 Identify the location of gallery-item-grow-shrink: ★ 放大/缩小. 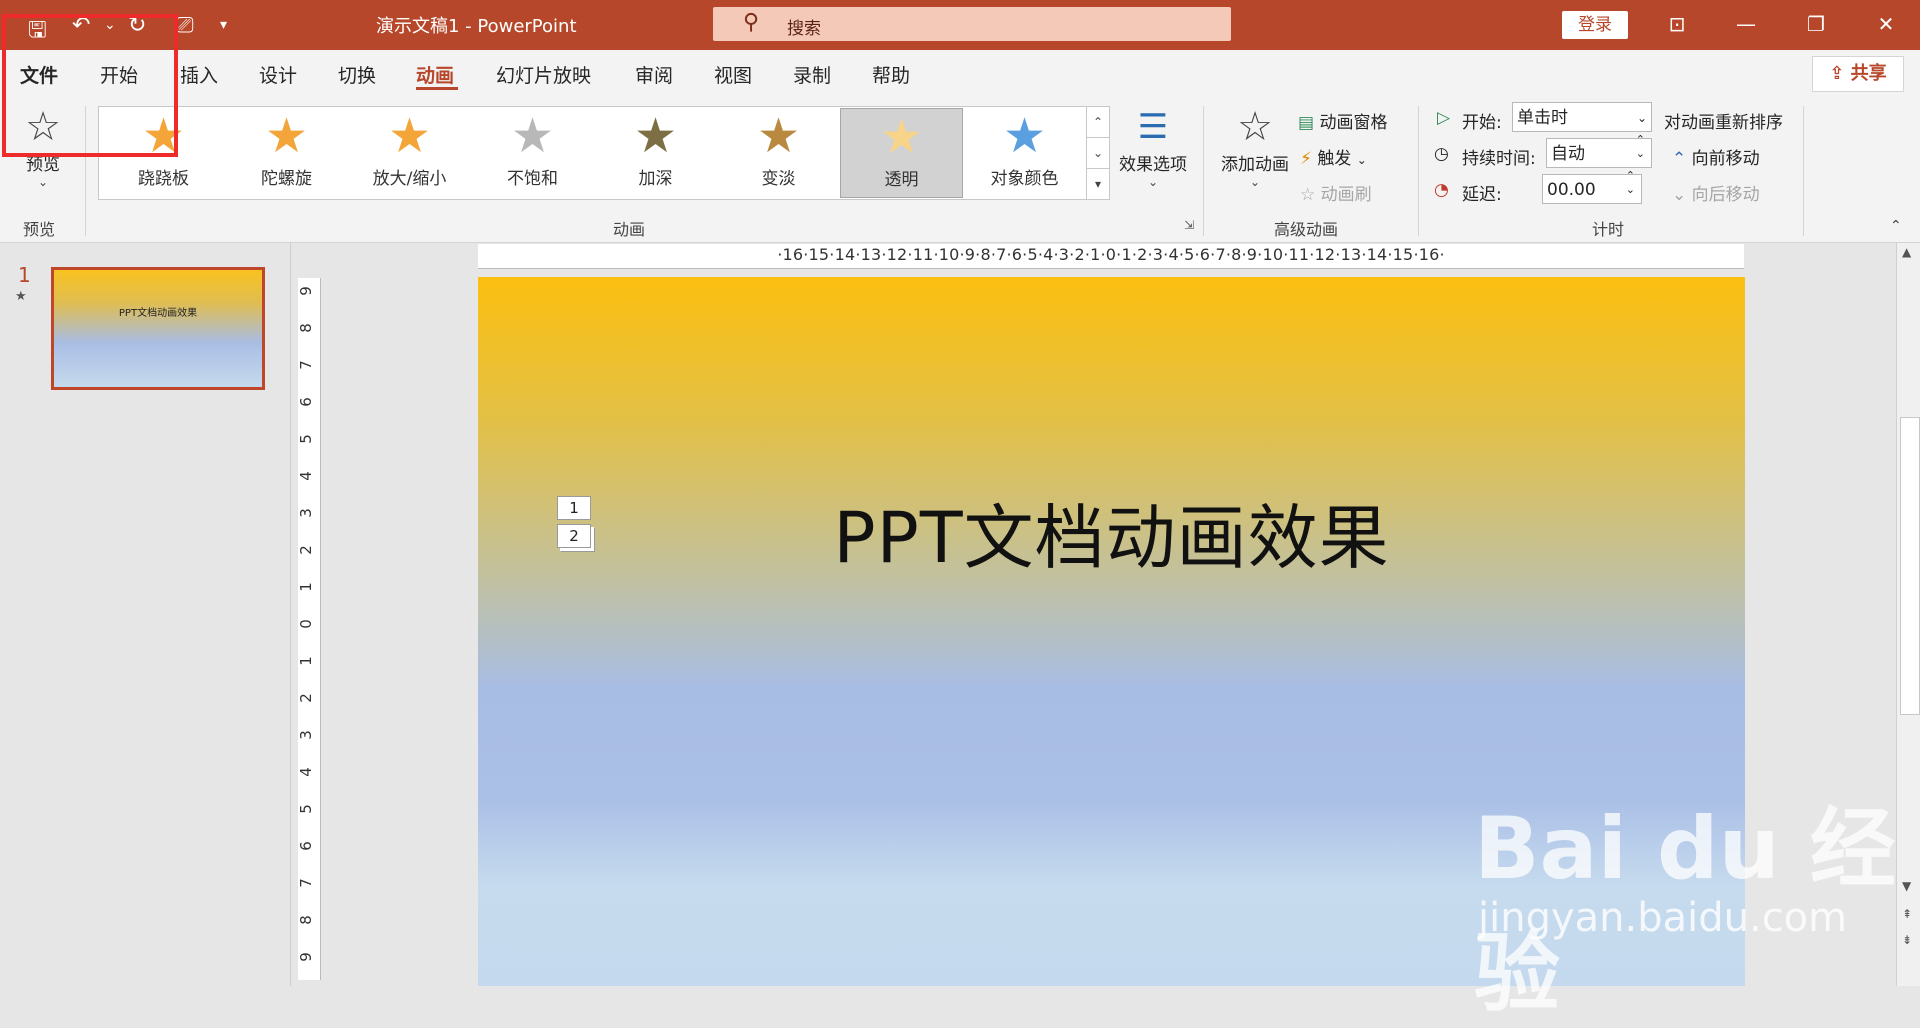
(409, 152).